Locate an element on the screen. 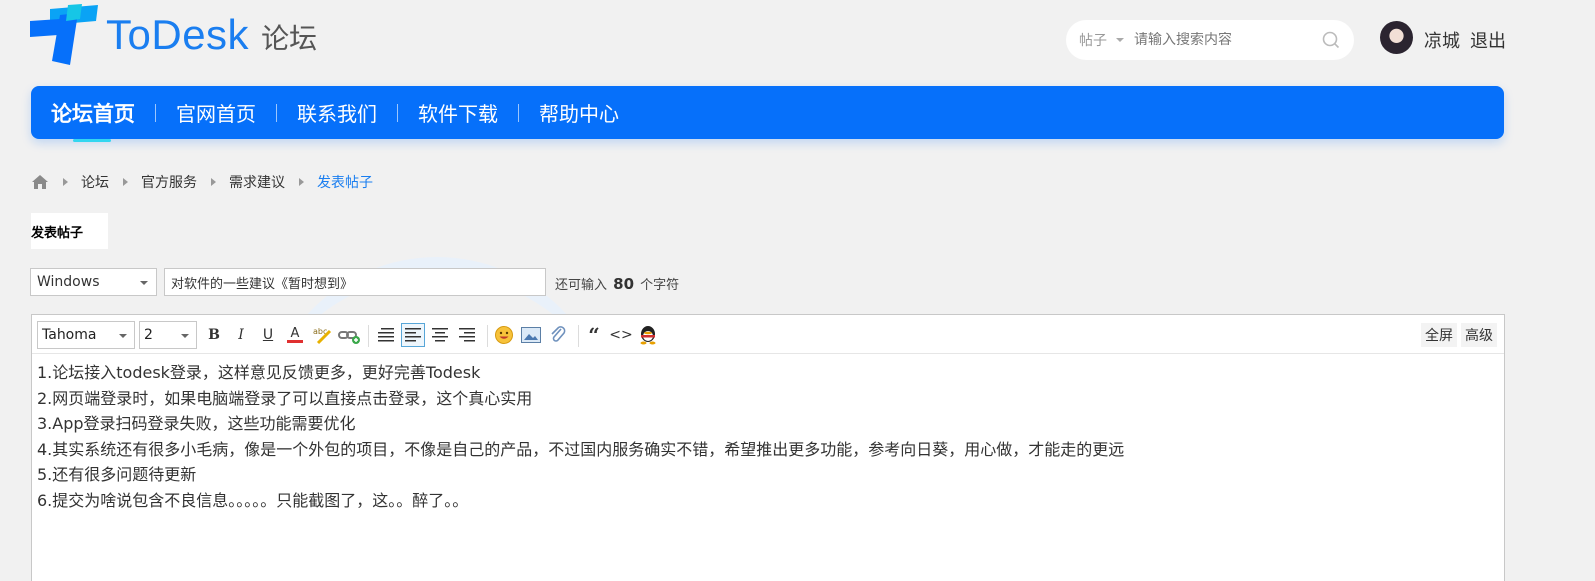 The image size is (1595, 581). font-color-button: A is located at coordinates (295, 335).